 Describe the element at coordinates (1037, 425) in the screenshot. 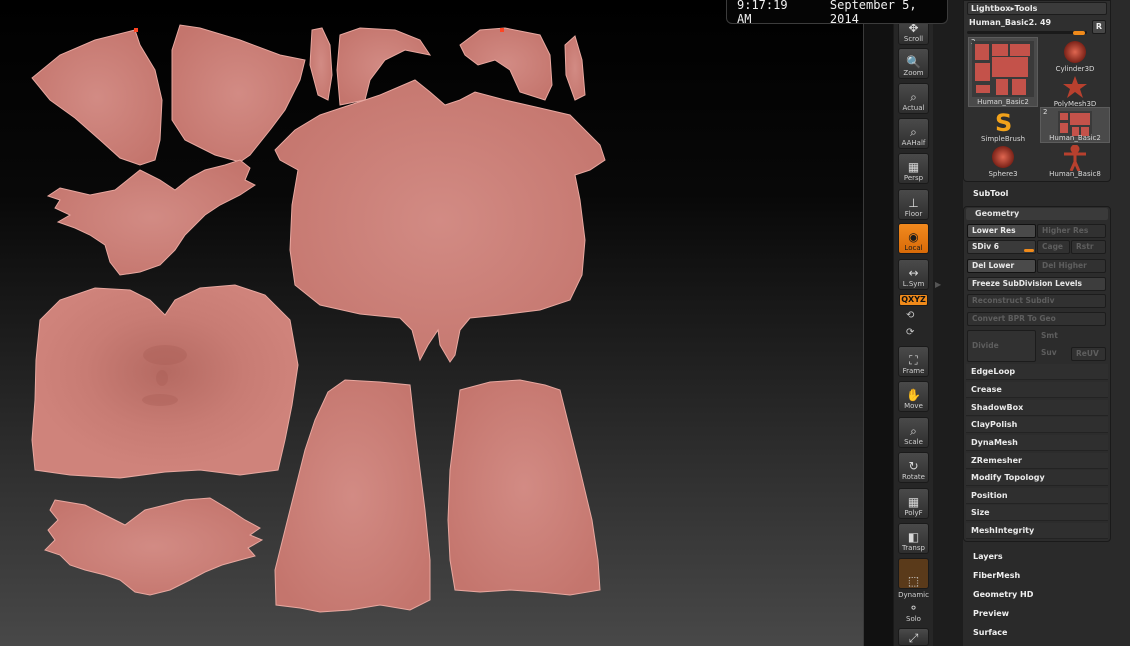

I see `claypolish-menu: ClayPolish` at that location.